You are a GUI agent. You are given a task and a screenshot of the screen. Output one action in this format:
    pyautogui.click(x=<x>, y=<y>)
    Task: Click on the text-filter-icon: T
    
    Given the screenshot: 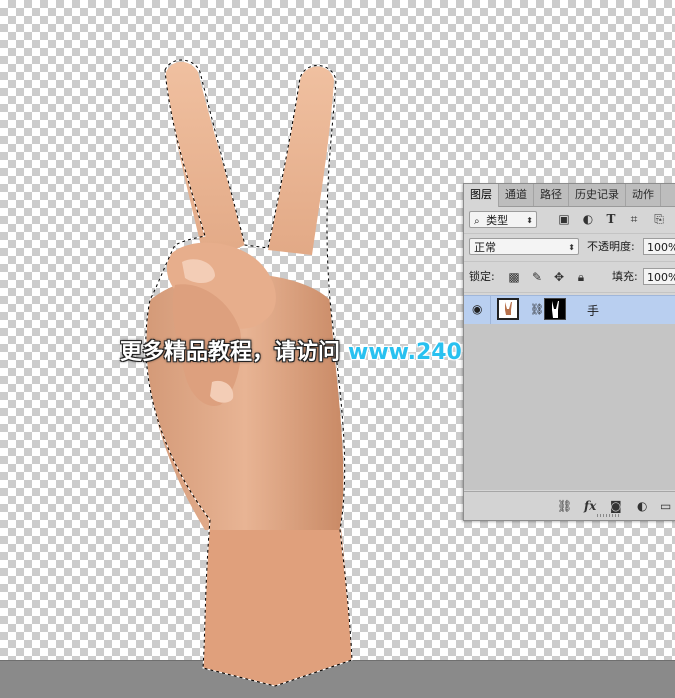 What is the action you would take?
    pyautogui.click(x=611, y=219)
    